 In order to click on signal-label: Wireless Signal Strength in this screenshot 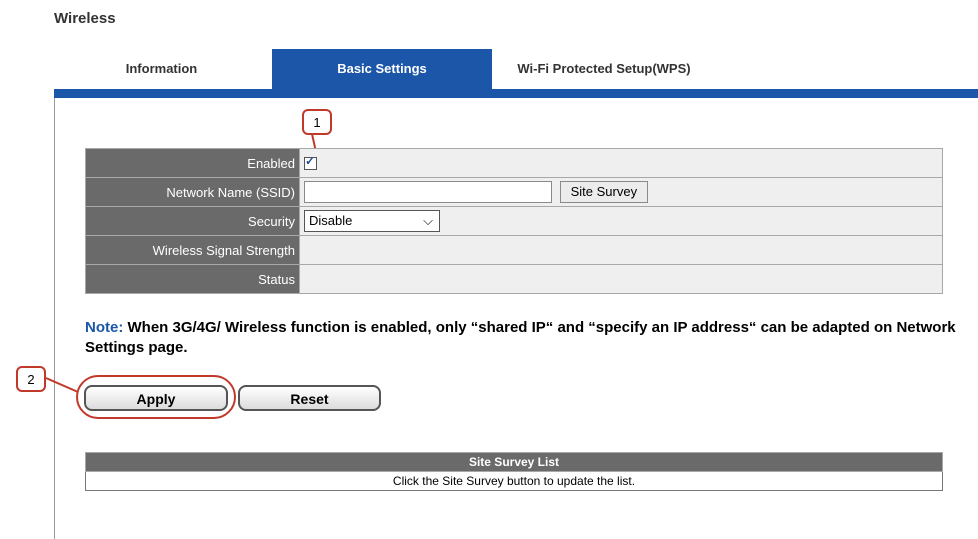, I will do `click(192, 250)`.